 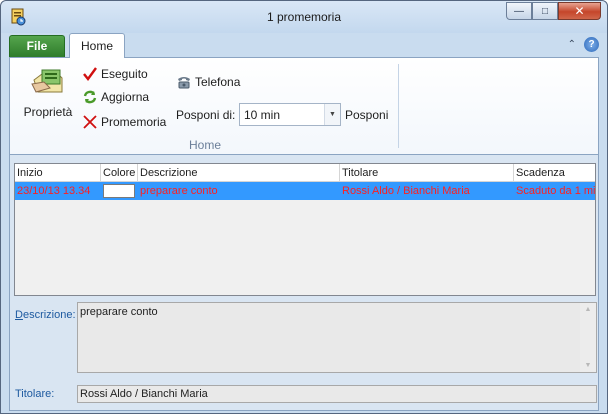 What do you see at coordinates (119, 173) in the screenshot?
I see `column-header-colore: Colore` at bounding box center [119, 173].